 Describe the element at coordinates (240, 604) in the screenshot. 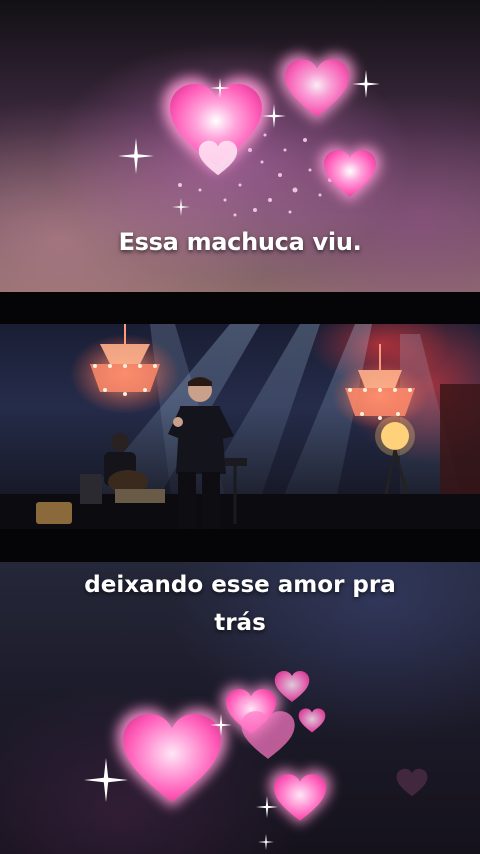

I see `caption-bottom: deixando esse amor pra trás` at that location.